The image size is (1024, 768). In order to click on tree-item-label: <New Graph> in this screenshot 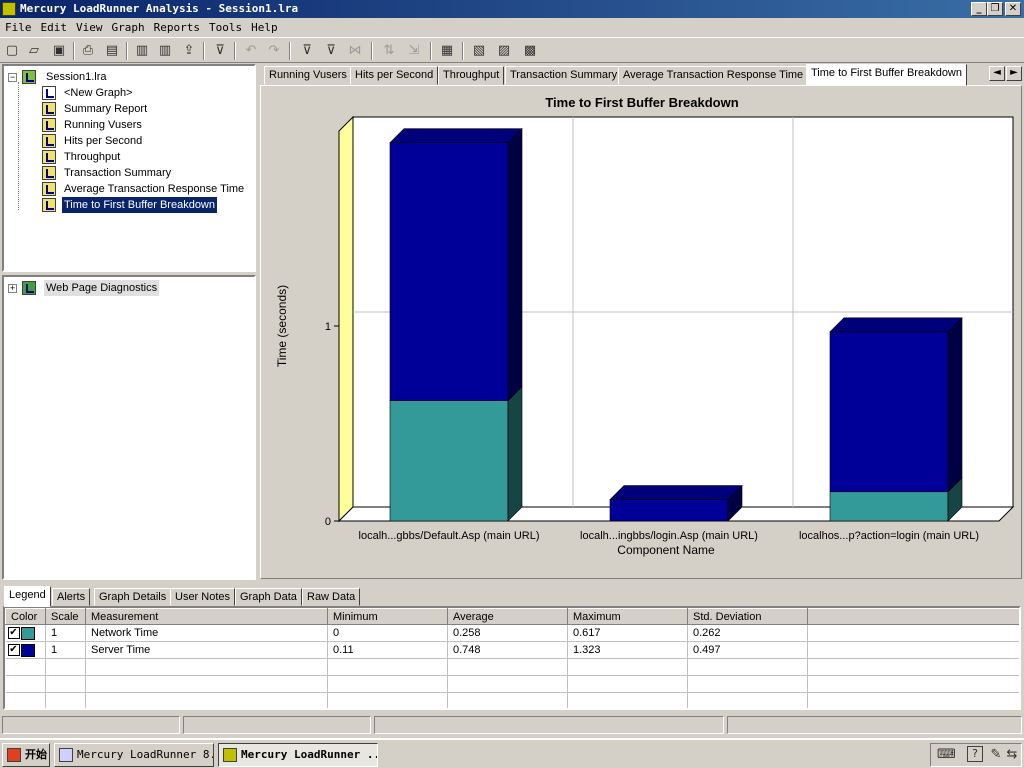, I will do `click(98, 93)`.